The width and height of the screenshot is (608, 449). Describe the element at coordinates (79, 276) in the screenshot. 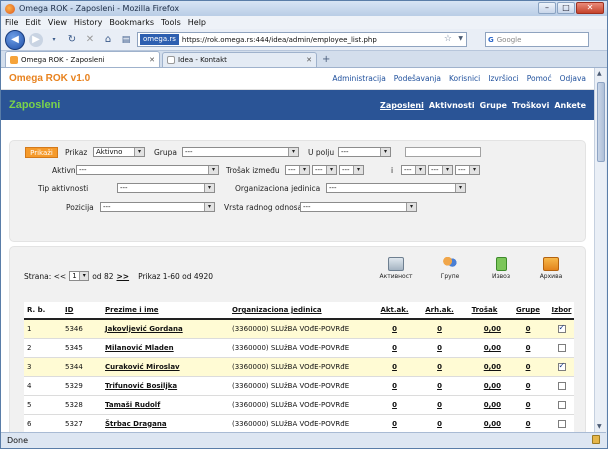

I see `page-select: 1` at that location.